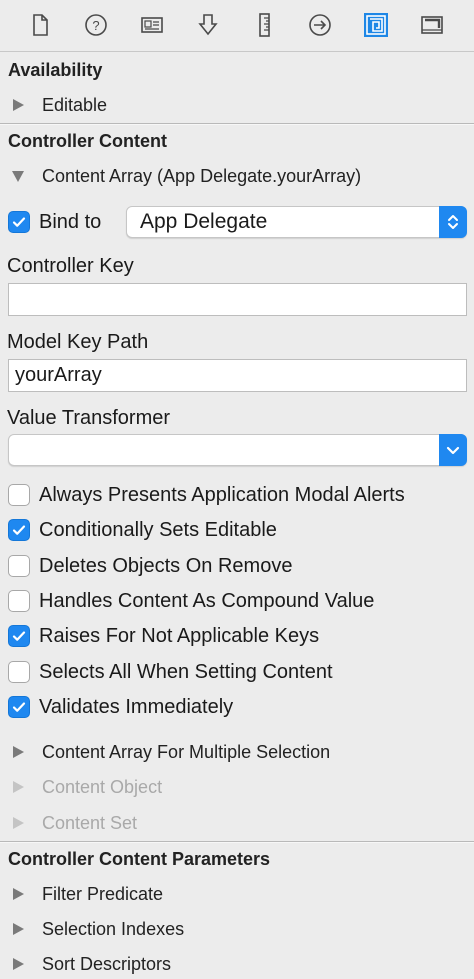 Image resolution: width=474 pixels, height=979 pixels. What do you see at coordinates (152, 25) in the screenshot?
I see `identity-inspector-icon` at bounding box center [152, 25].